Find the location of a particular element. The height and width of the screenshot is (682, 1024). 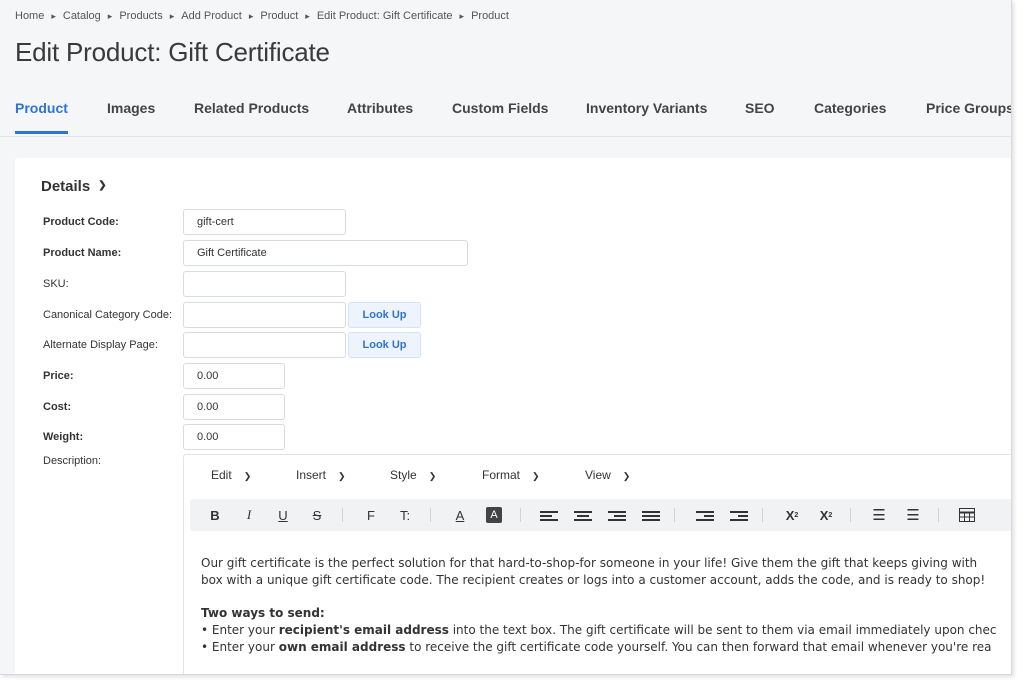

breadcrumb-products: Products is located at coordinates (140, 16).